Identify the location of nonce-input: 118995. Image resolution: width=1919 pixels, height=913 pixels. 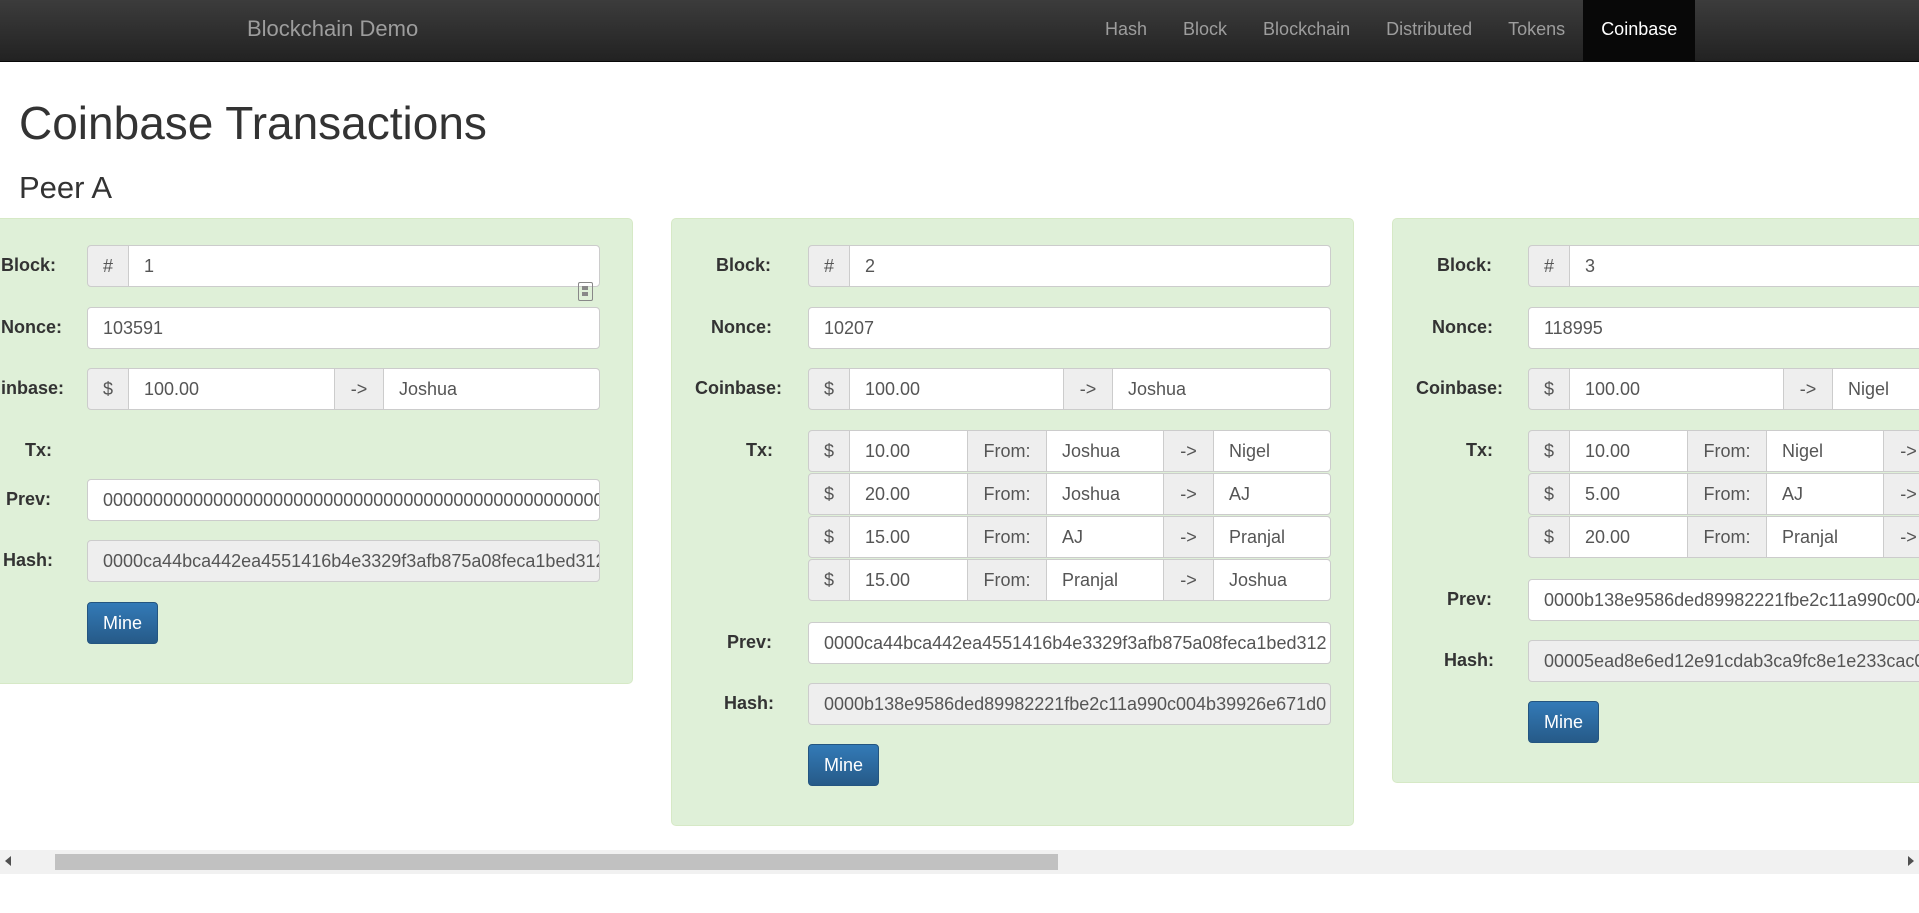
(1723, 328).